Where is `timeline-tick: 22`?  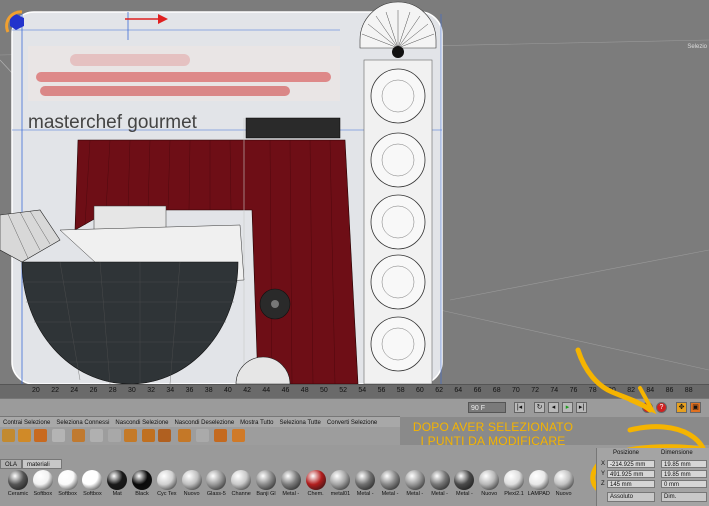
timeline-tick: 22 is located at coordinates (55, 390).